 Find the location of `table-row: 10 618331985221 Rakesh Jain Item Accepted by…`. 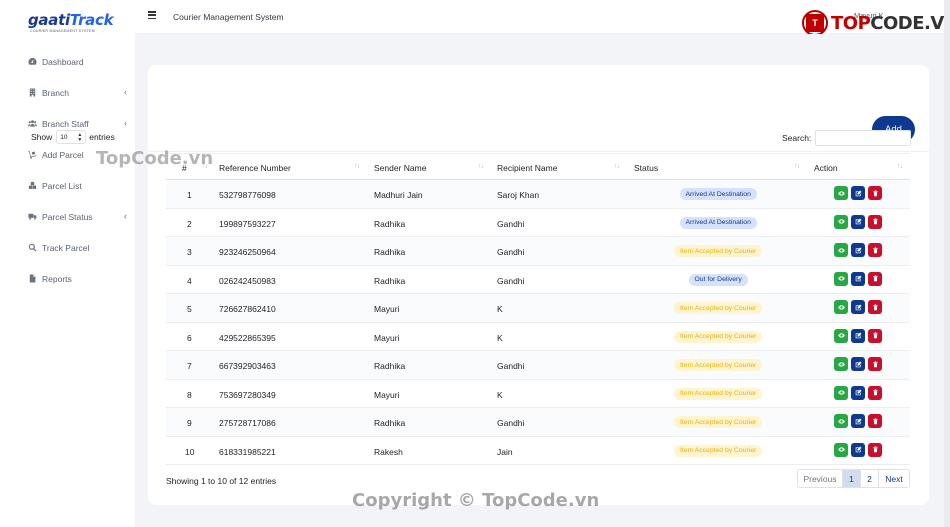

table-row: 10 618331985221 Rakesh Jain Item Accepted by… is located at coordinates (538, 451).